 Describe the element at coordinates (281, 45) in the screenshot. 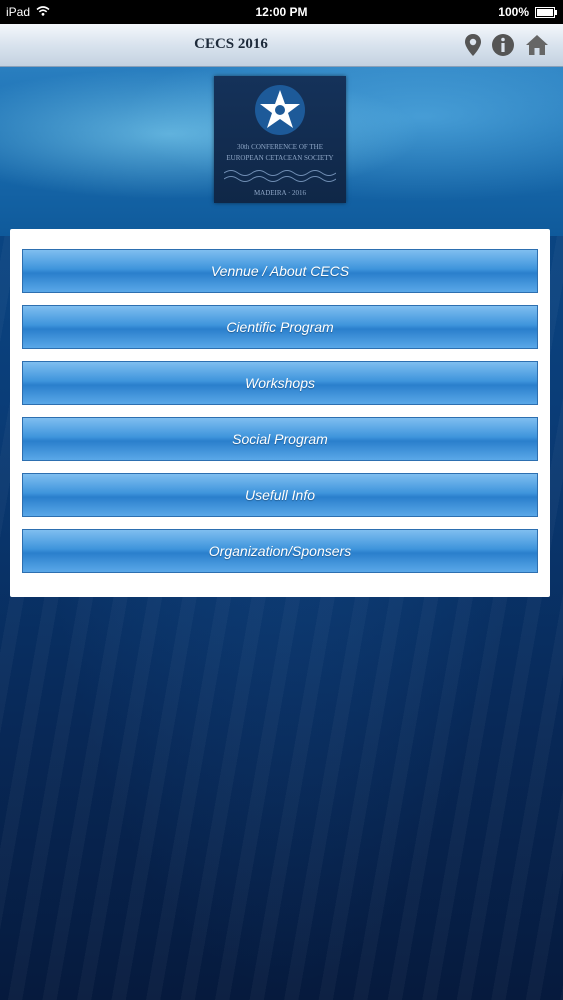

I see `navigation-bar: CECS 2016` at that location.